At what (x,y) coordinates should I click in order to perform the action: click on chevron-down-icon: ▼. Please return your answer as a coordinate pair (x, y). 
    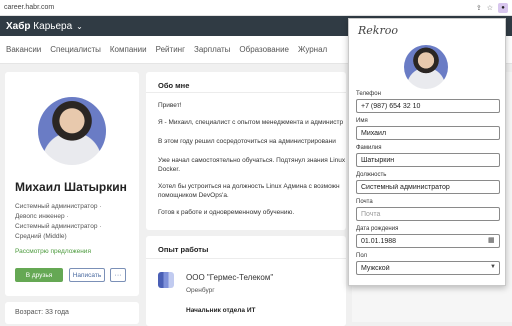
    Looking at the image, I should click on (493, 267).